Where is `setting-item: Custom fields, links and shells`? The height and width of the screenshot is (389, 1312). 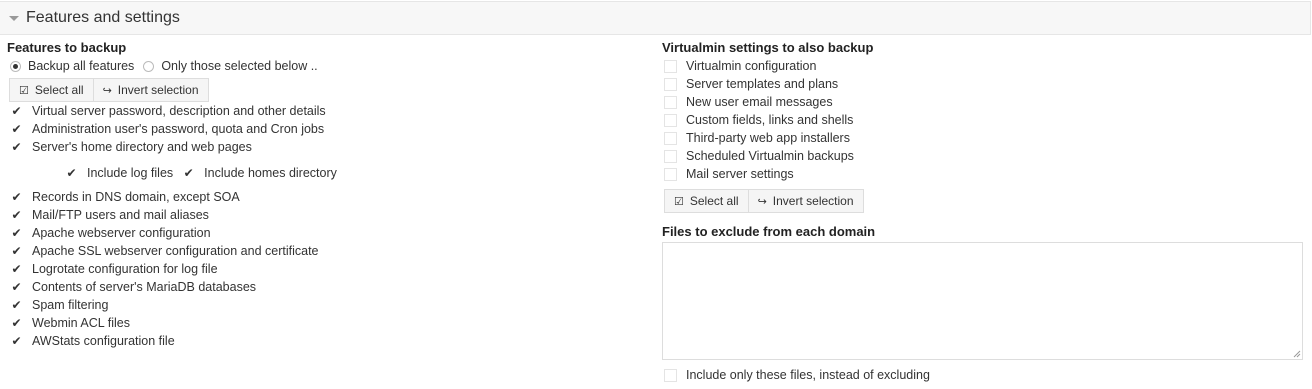 setting-item: Custom fields, links and shells is located at coordinates (758, 120).